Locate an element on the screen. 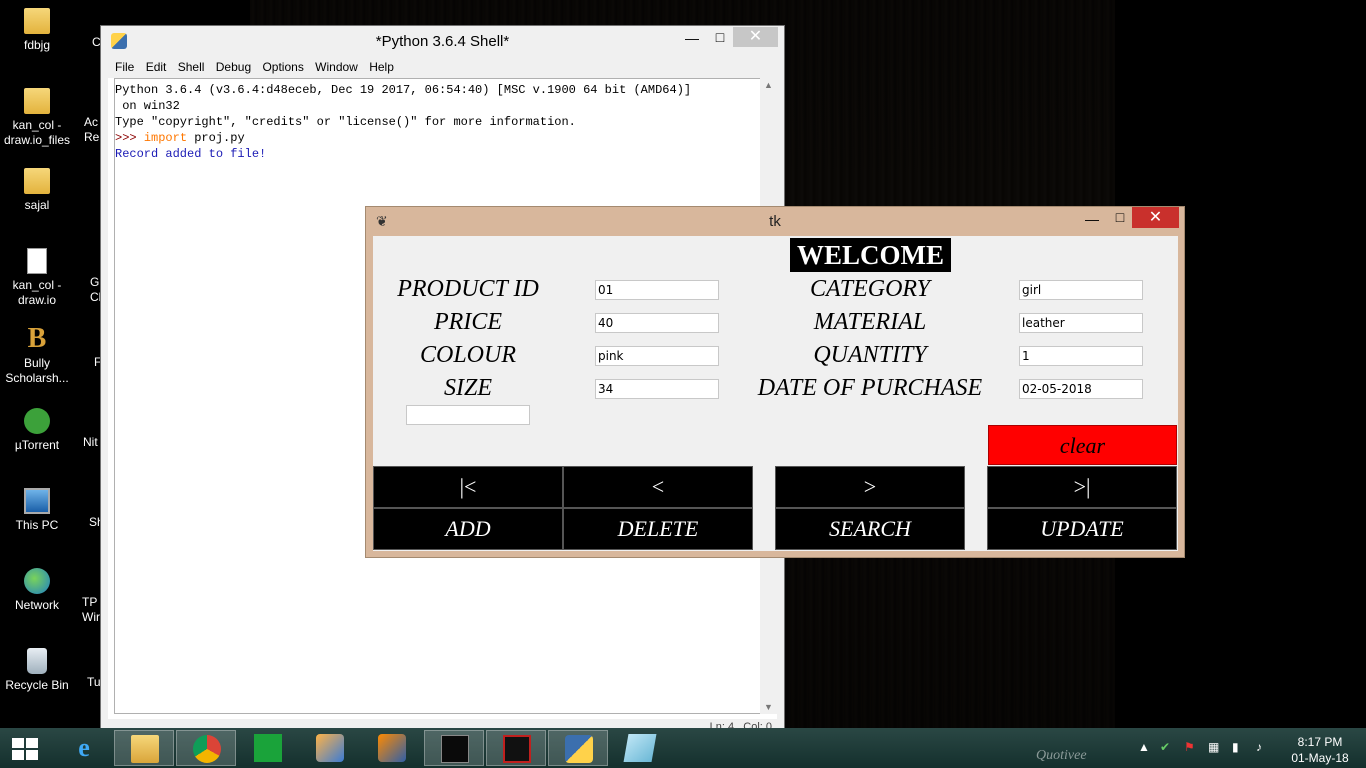 The height and width of the screenshot is (768, 1366). clear-button: clear is located at coordinates (1082, 445).